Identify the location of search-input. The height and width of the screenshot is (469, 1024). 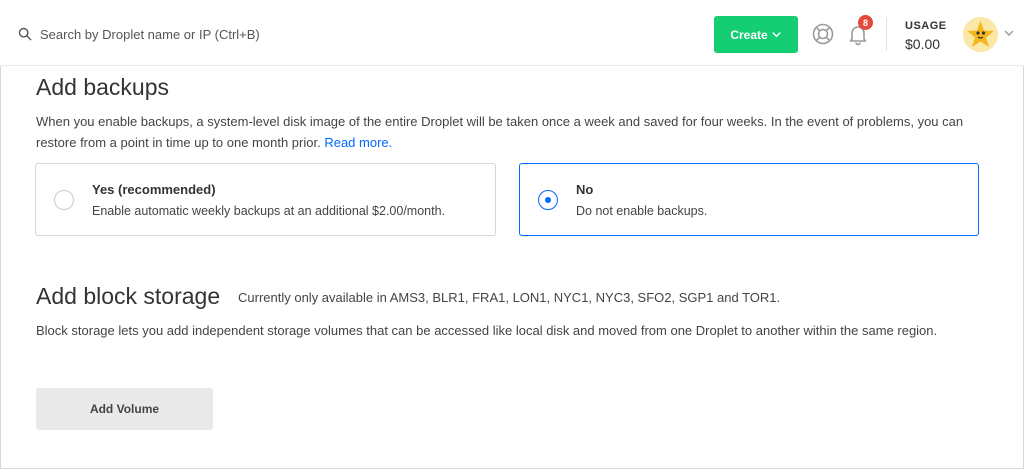
(190, 34).